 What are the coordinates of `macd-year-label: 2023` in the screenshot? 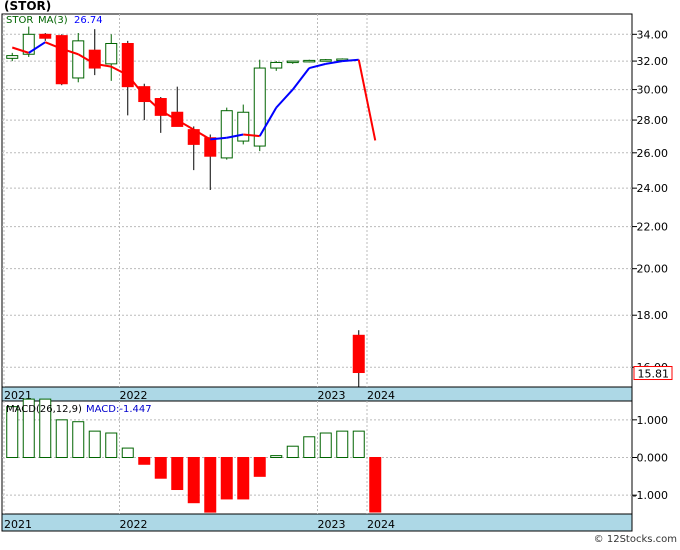 It's located at (332, 524).